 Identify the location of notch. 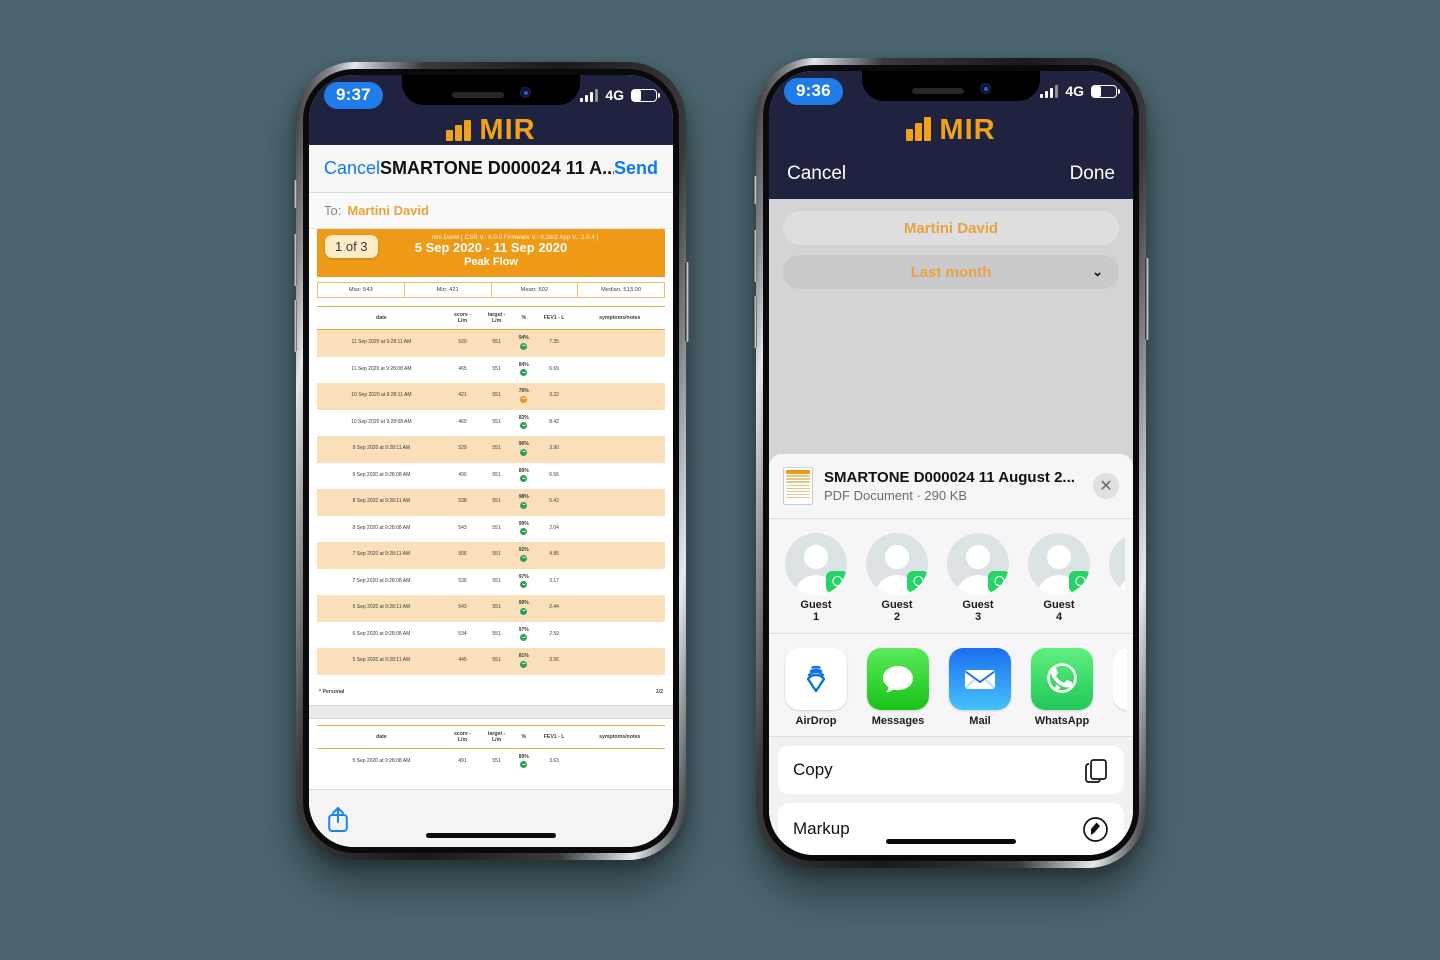
(491, 90).